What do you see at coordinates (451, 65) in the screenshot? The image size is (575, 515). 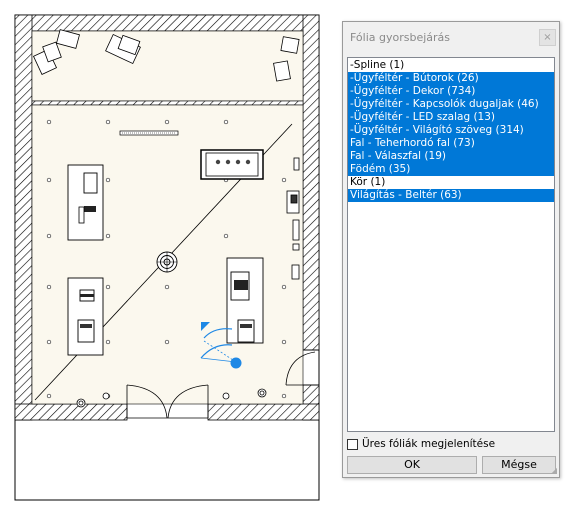 I see `layer-list-item: -Spline (1)` at bounding box center [451, 65].